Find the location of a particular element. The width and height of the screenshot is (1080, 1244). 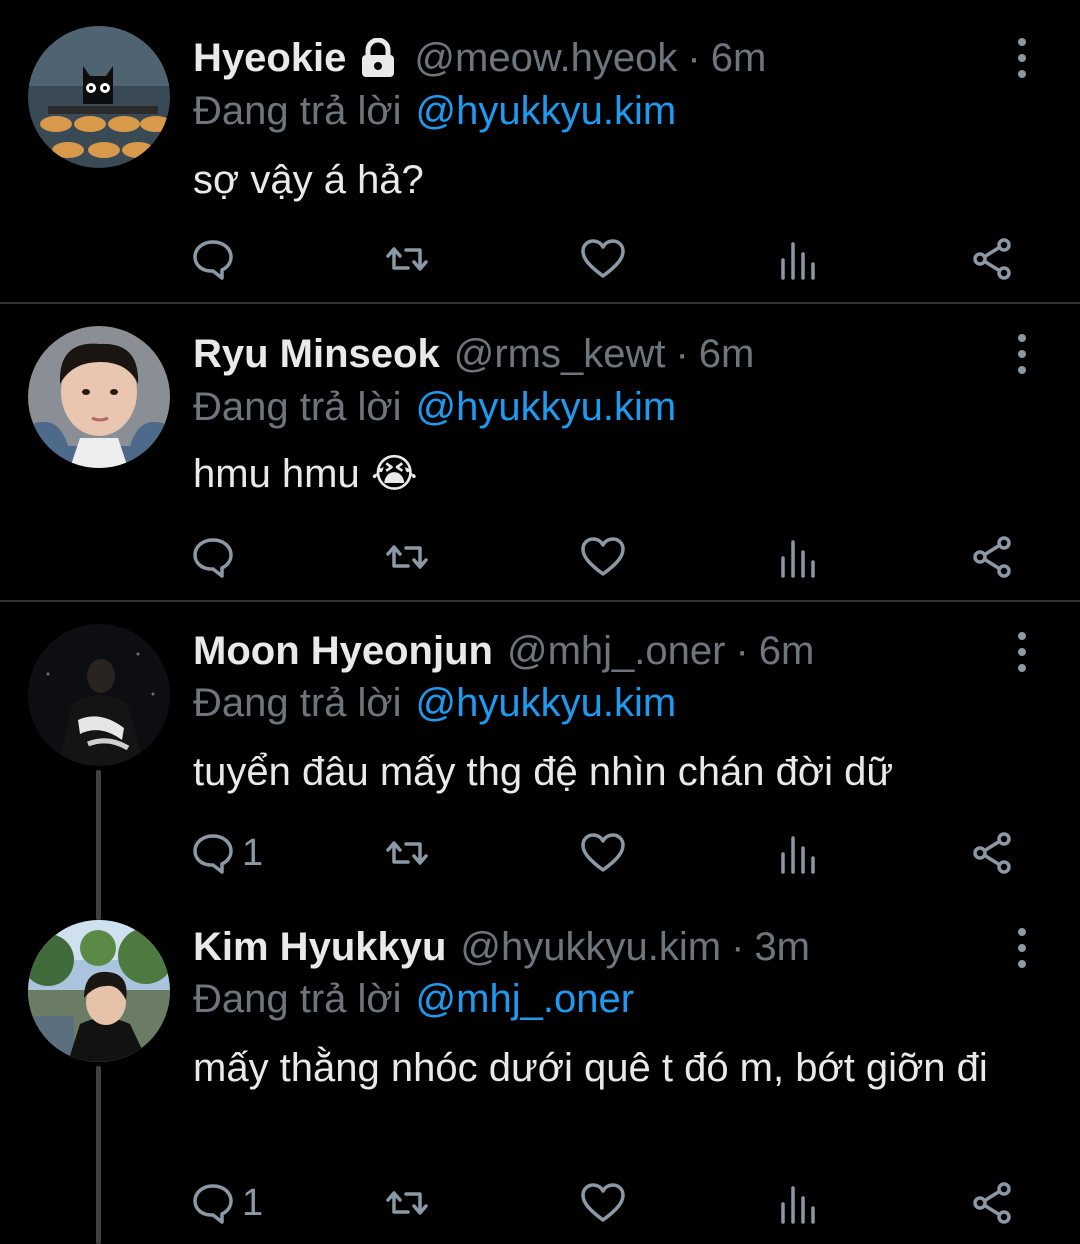

user-handle: @mhj_.oner is located at coordinates (616, 651).